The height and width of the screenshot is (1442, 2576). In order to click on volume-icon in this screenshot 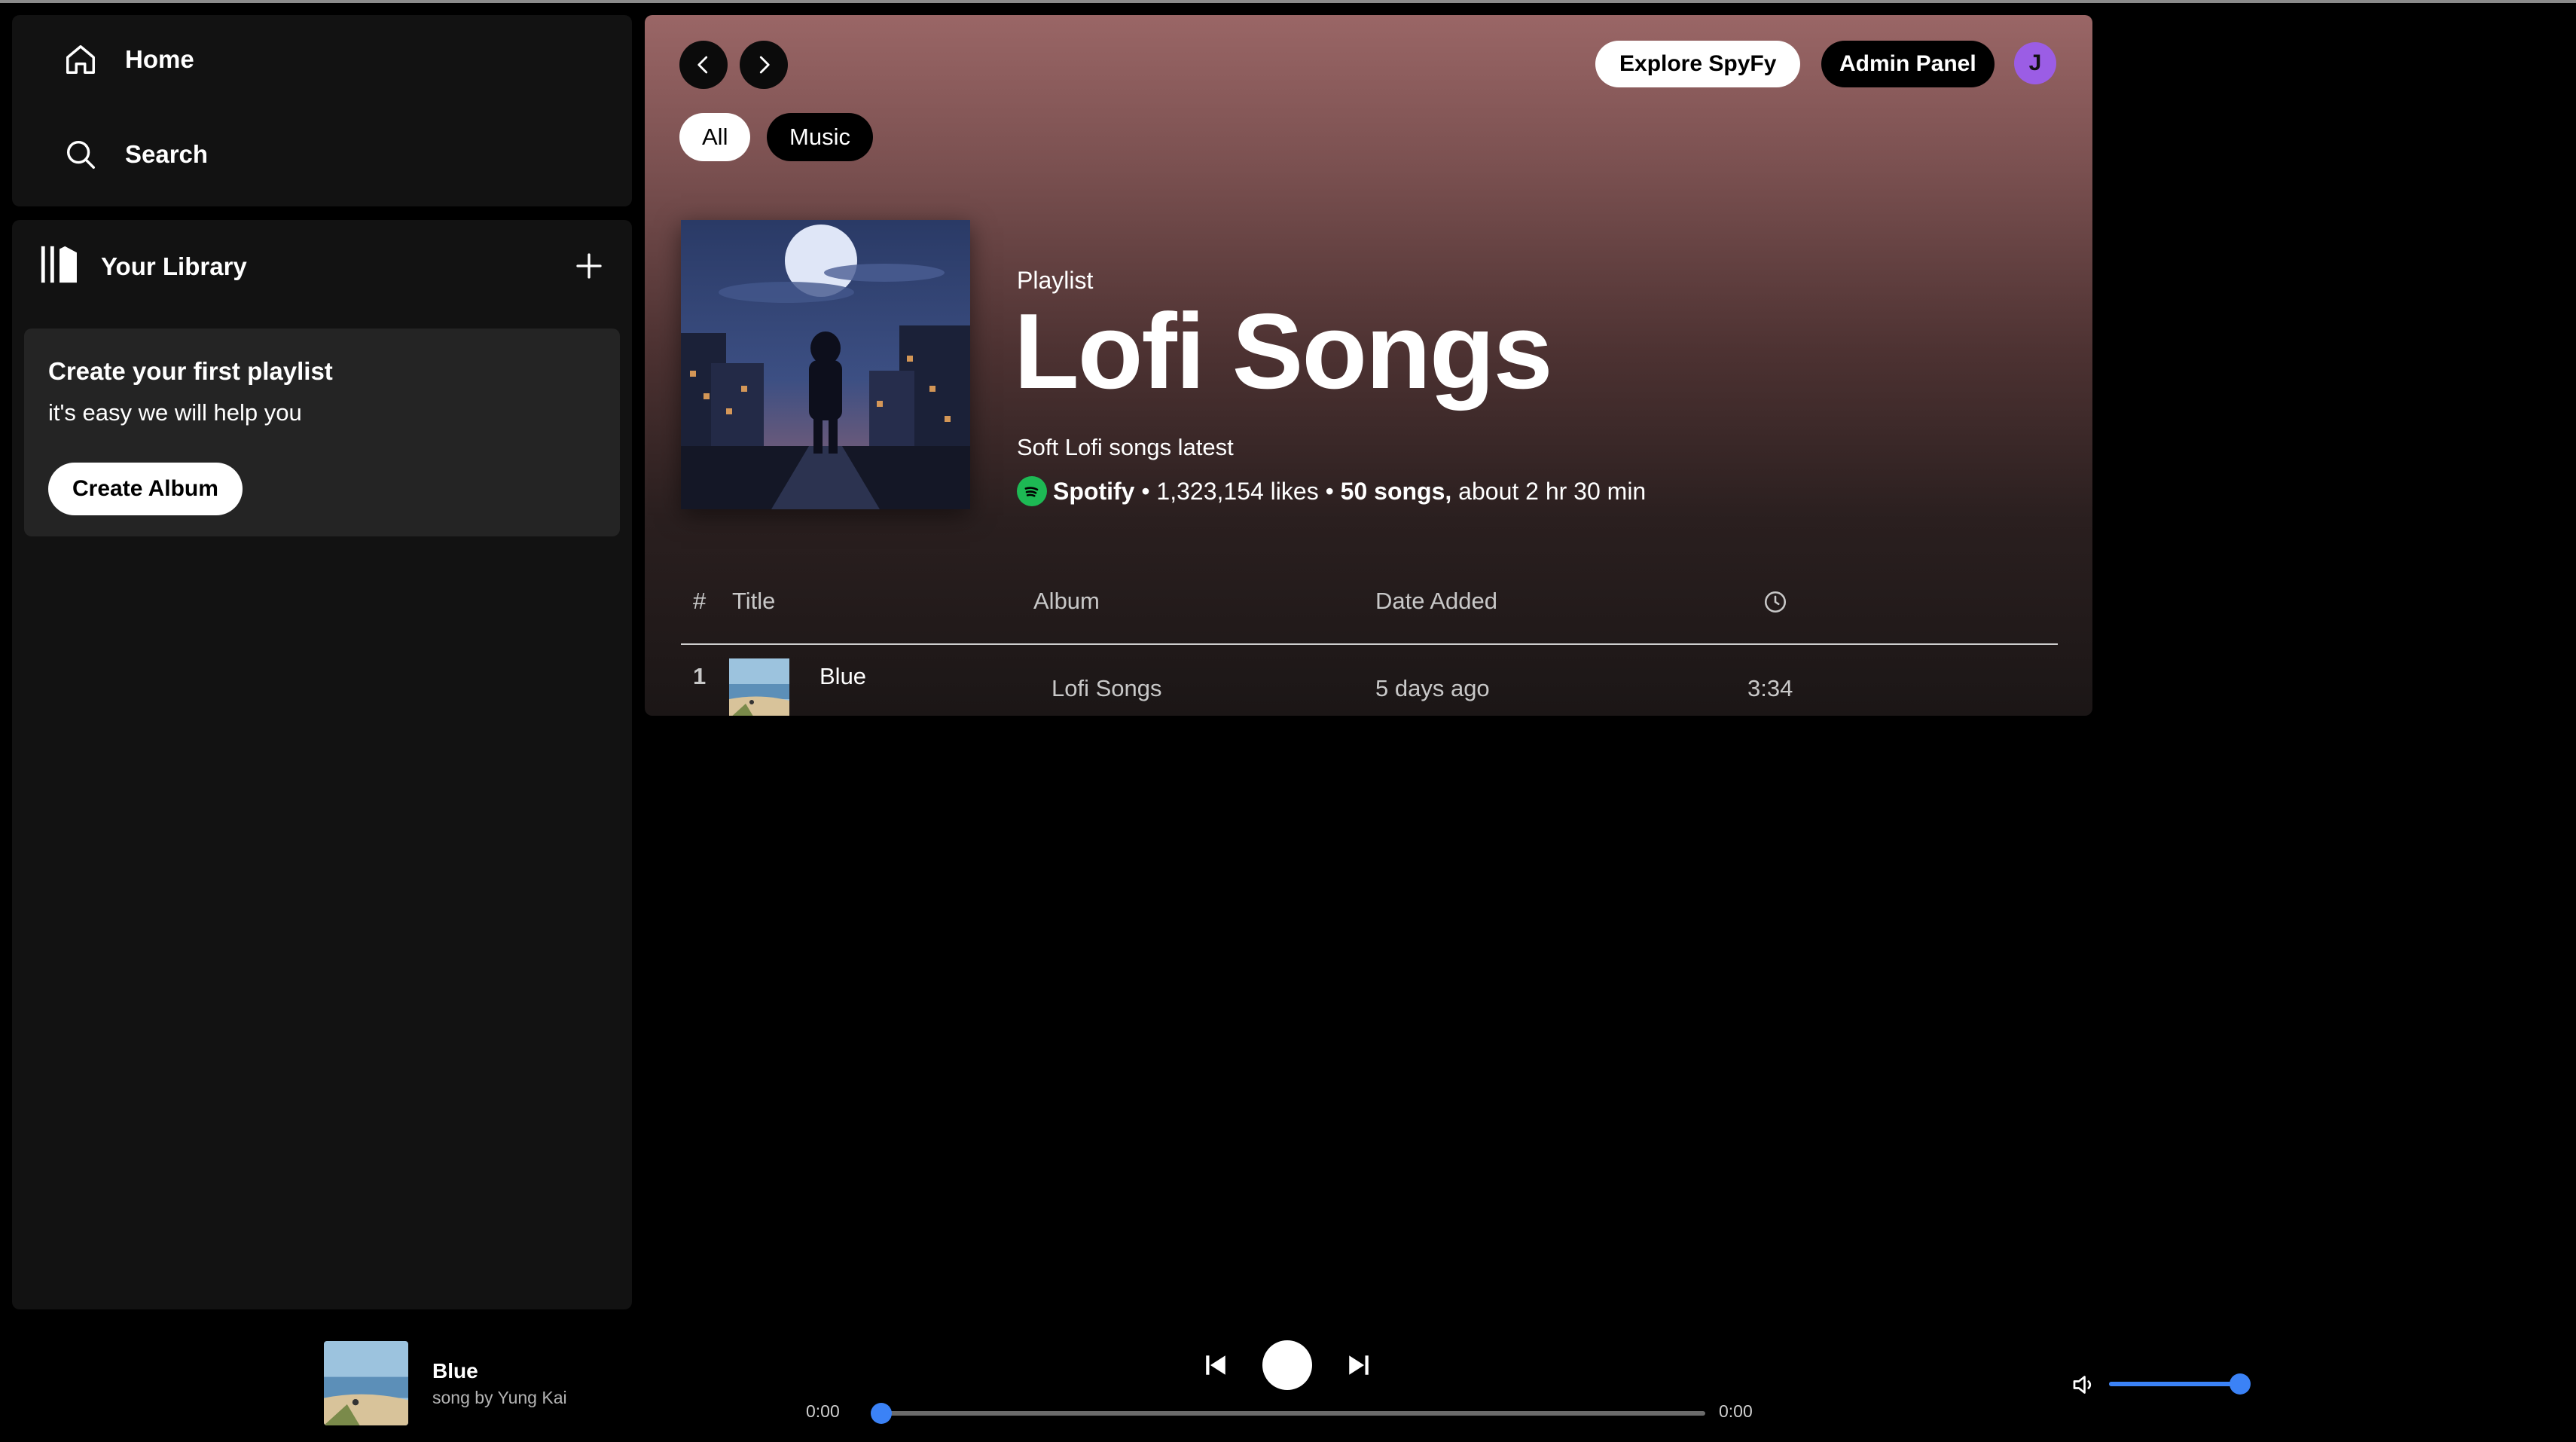, I will do `click(2084, 1384)`.